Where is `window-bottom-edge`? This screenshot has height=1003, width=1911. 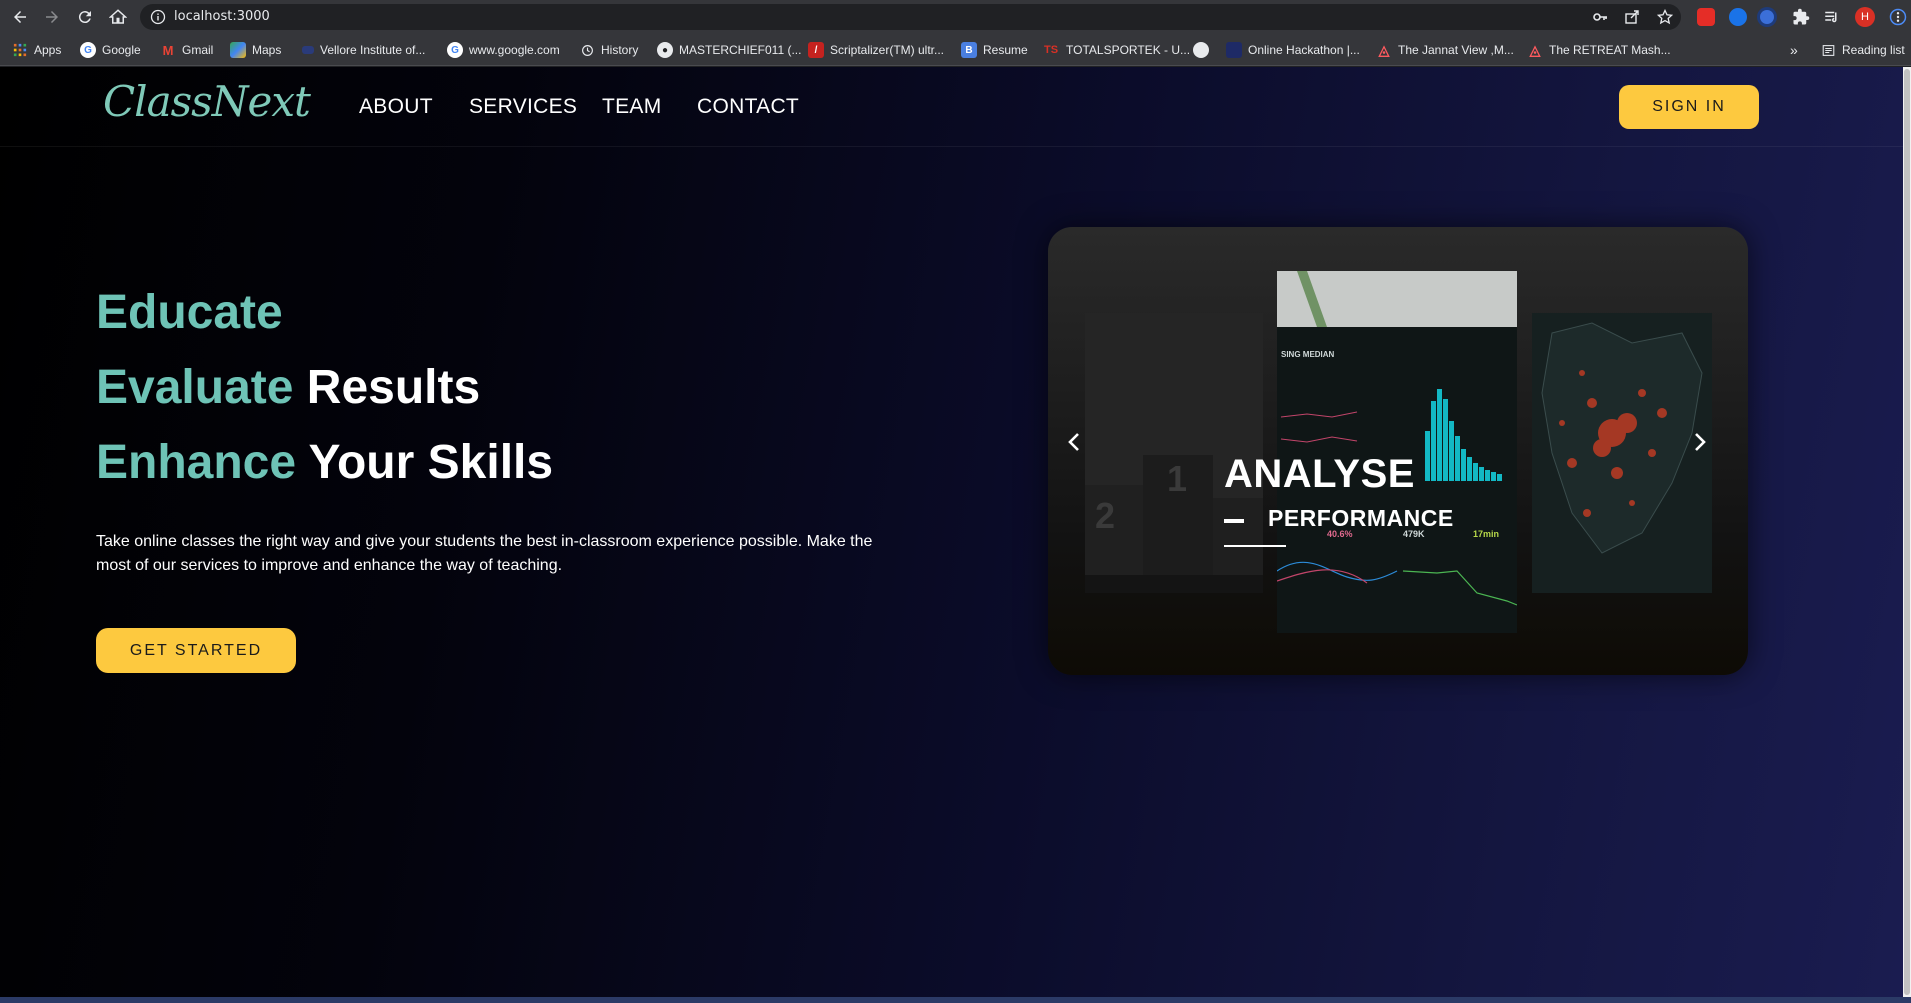 window-bottom-edge is located at coordinates (955, 1000).